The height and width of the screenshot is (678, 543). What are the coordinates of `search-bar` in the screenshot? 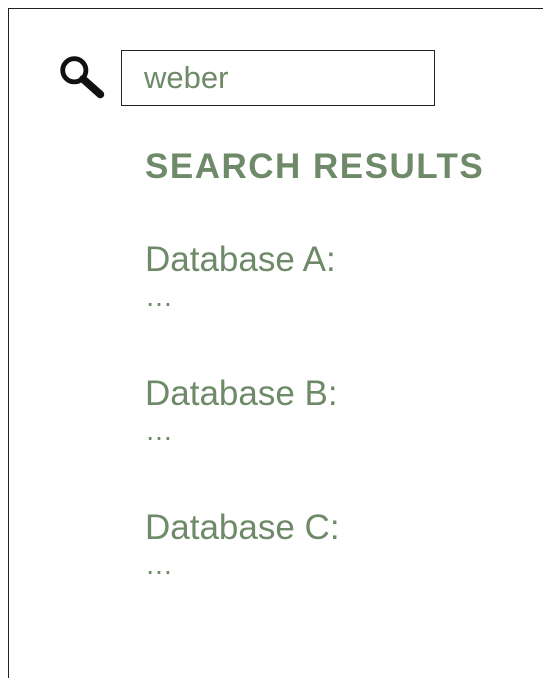 It's located at (88, 79).